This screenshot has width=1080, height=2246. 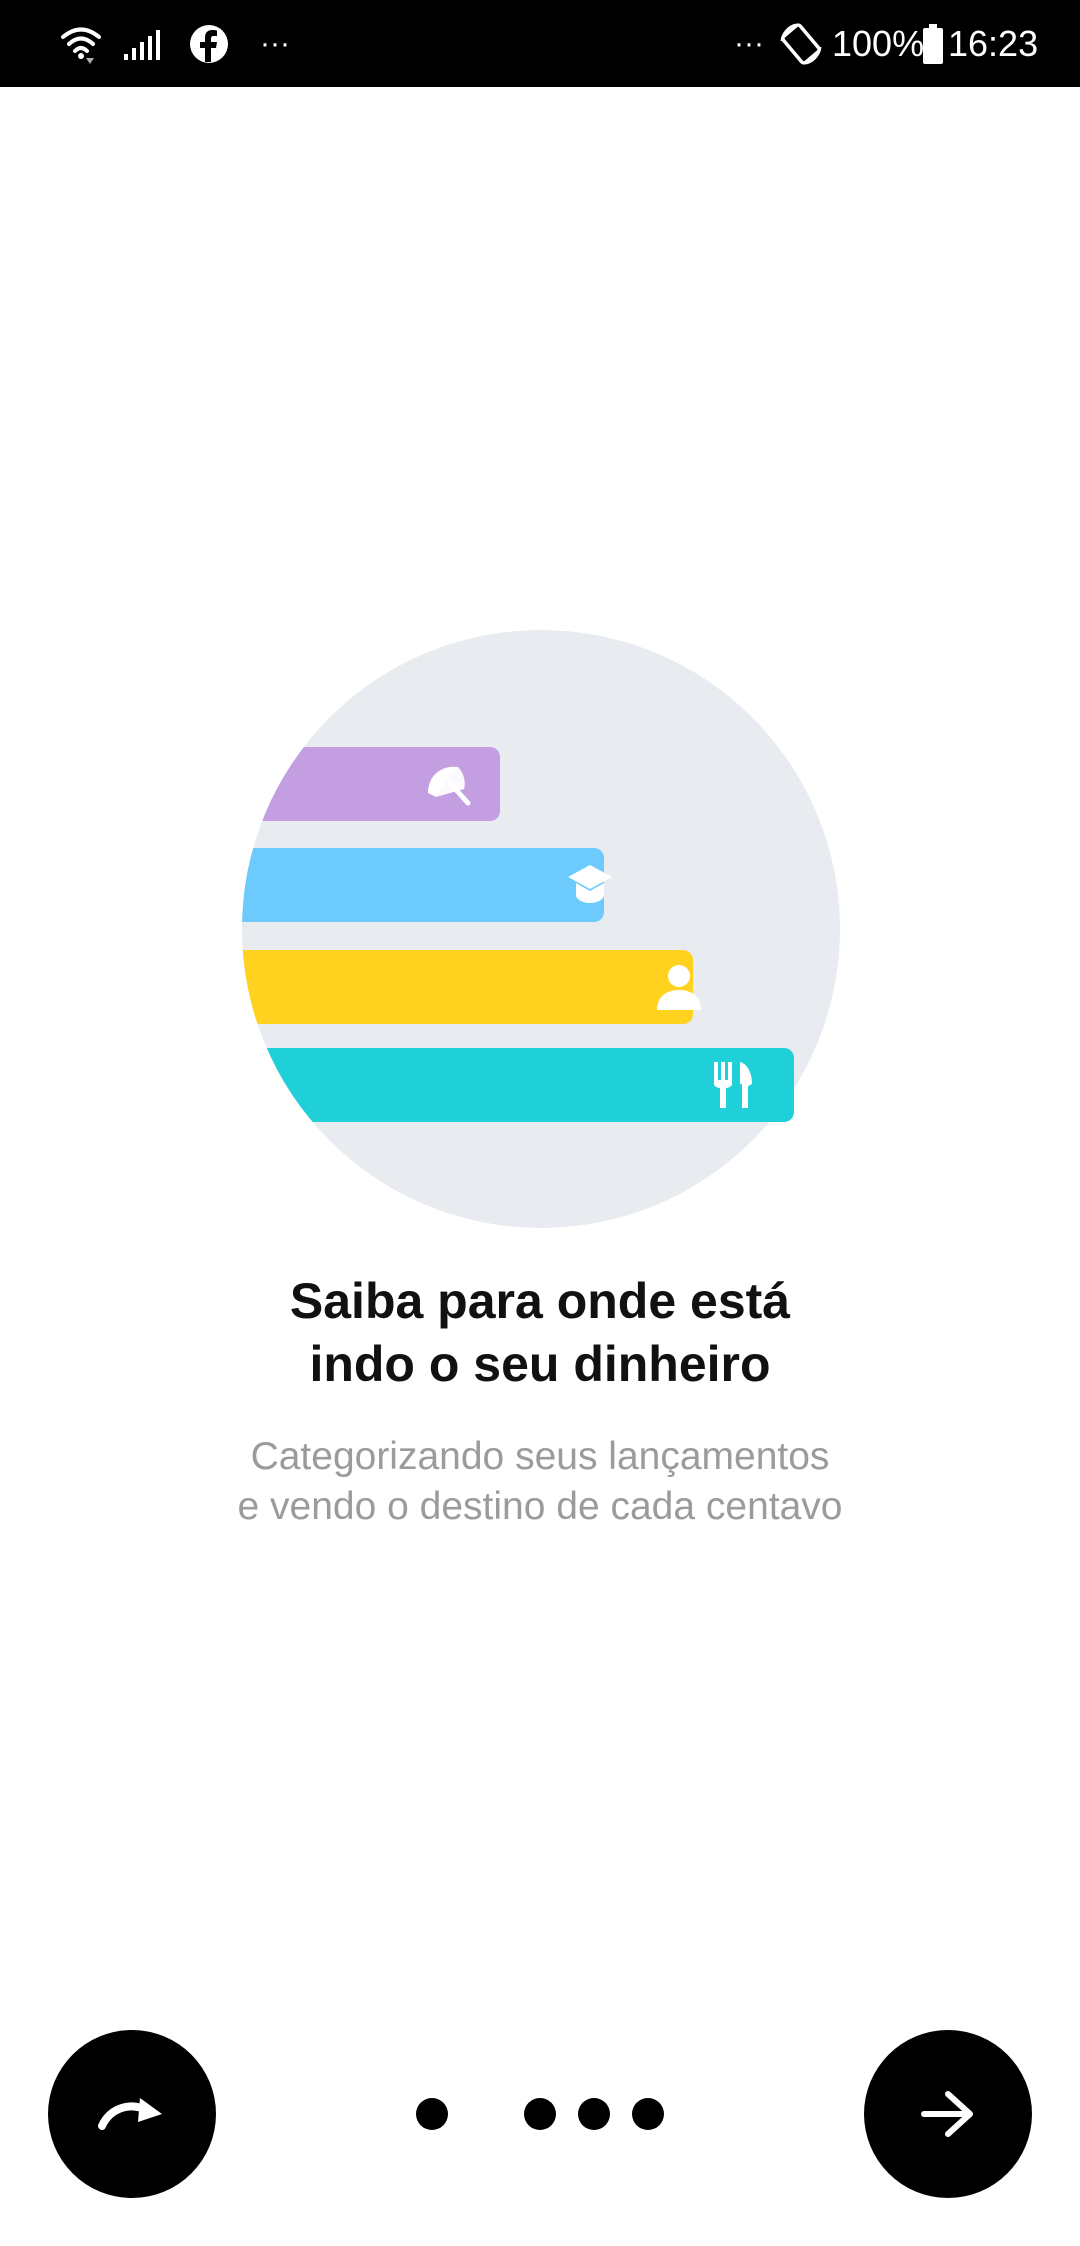 What do you see at coordinates (275, 43) in the screenshot?
I see `status-more-left: ···` at bounding box center [275, 43].